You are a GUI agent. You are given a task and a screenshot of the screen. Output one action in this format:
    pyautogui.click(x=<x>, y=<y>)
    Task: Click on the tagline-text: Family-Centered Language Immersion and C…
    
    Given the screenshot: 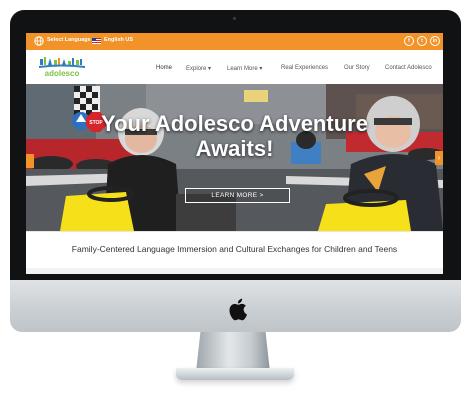 What is the action you would take?
    pyautogui.click(x=234, y=249)
    